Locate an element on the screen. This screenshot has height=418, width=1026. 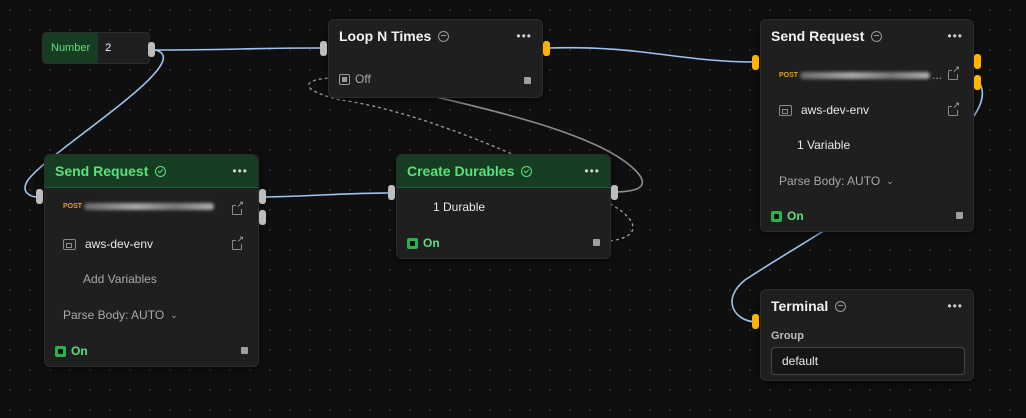
terminal-input-port is located at coordinates (755, 321).